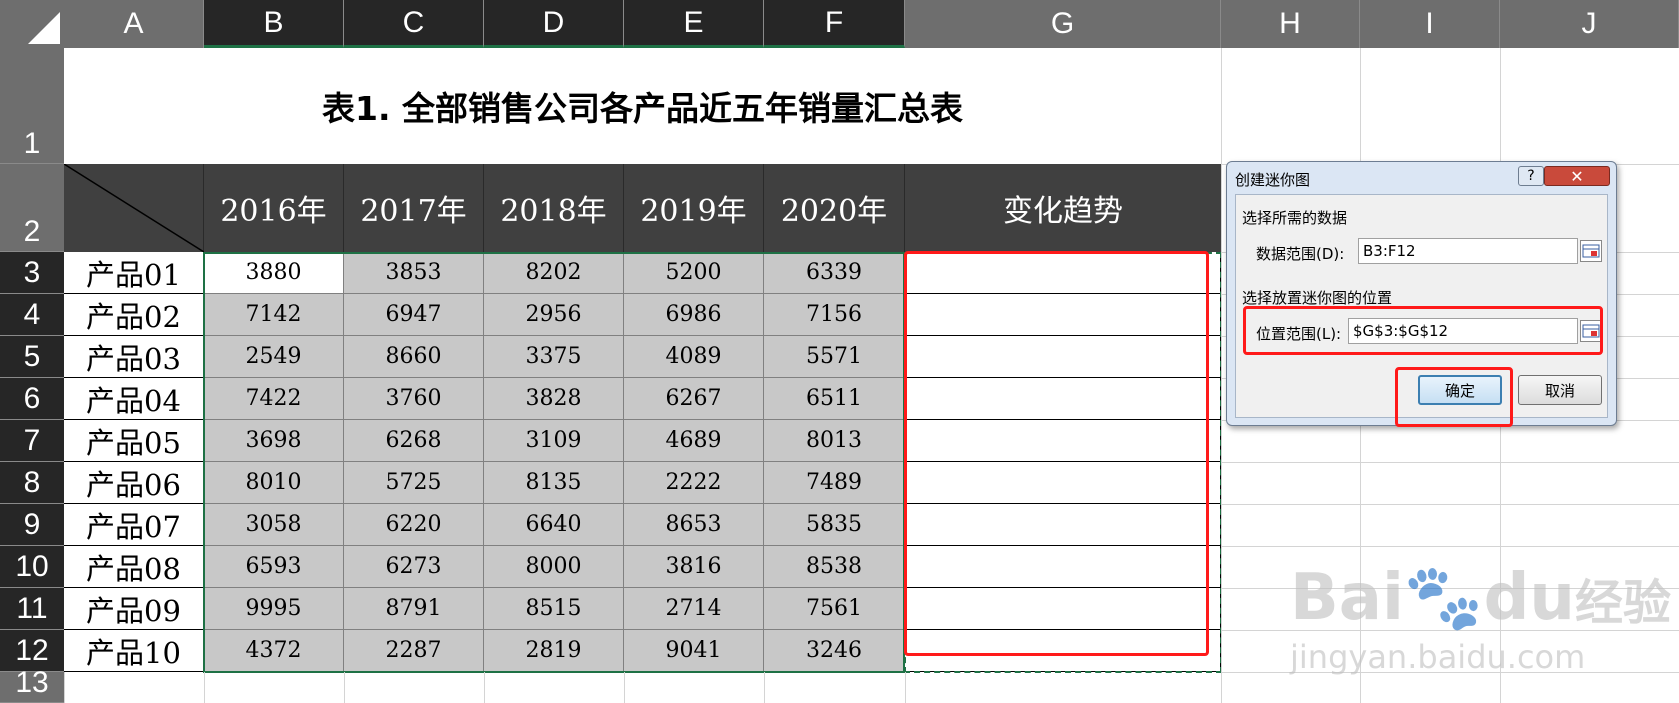 The width and height of the screenshot is (1679, 703). I want to click on column-header-c: C, so click(414, 24).